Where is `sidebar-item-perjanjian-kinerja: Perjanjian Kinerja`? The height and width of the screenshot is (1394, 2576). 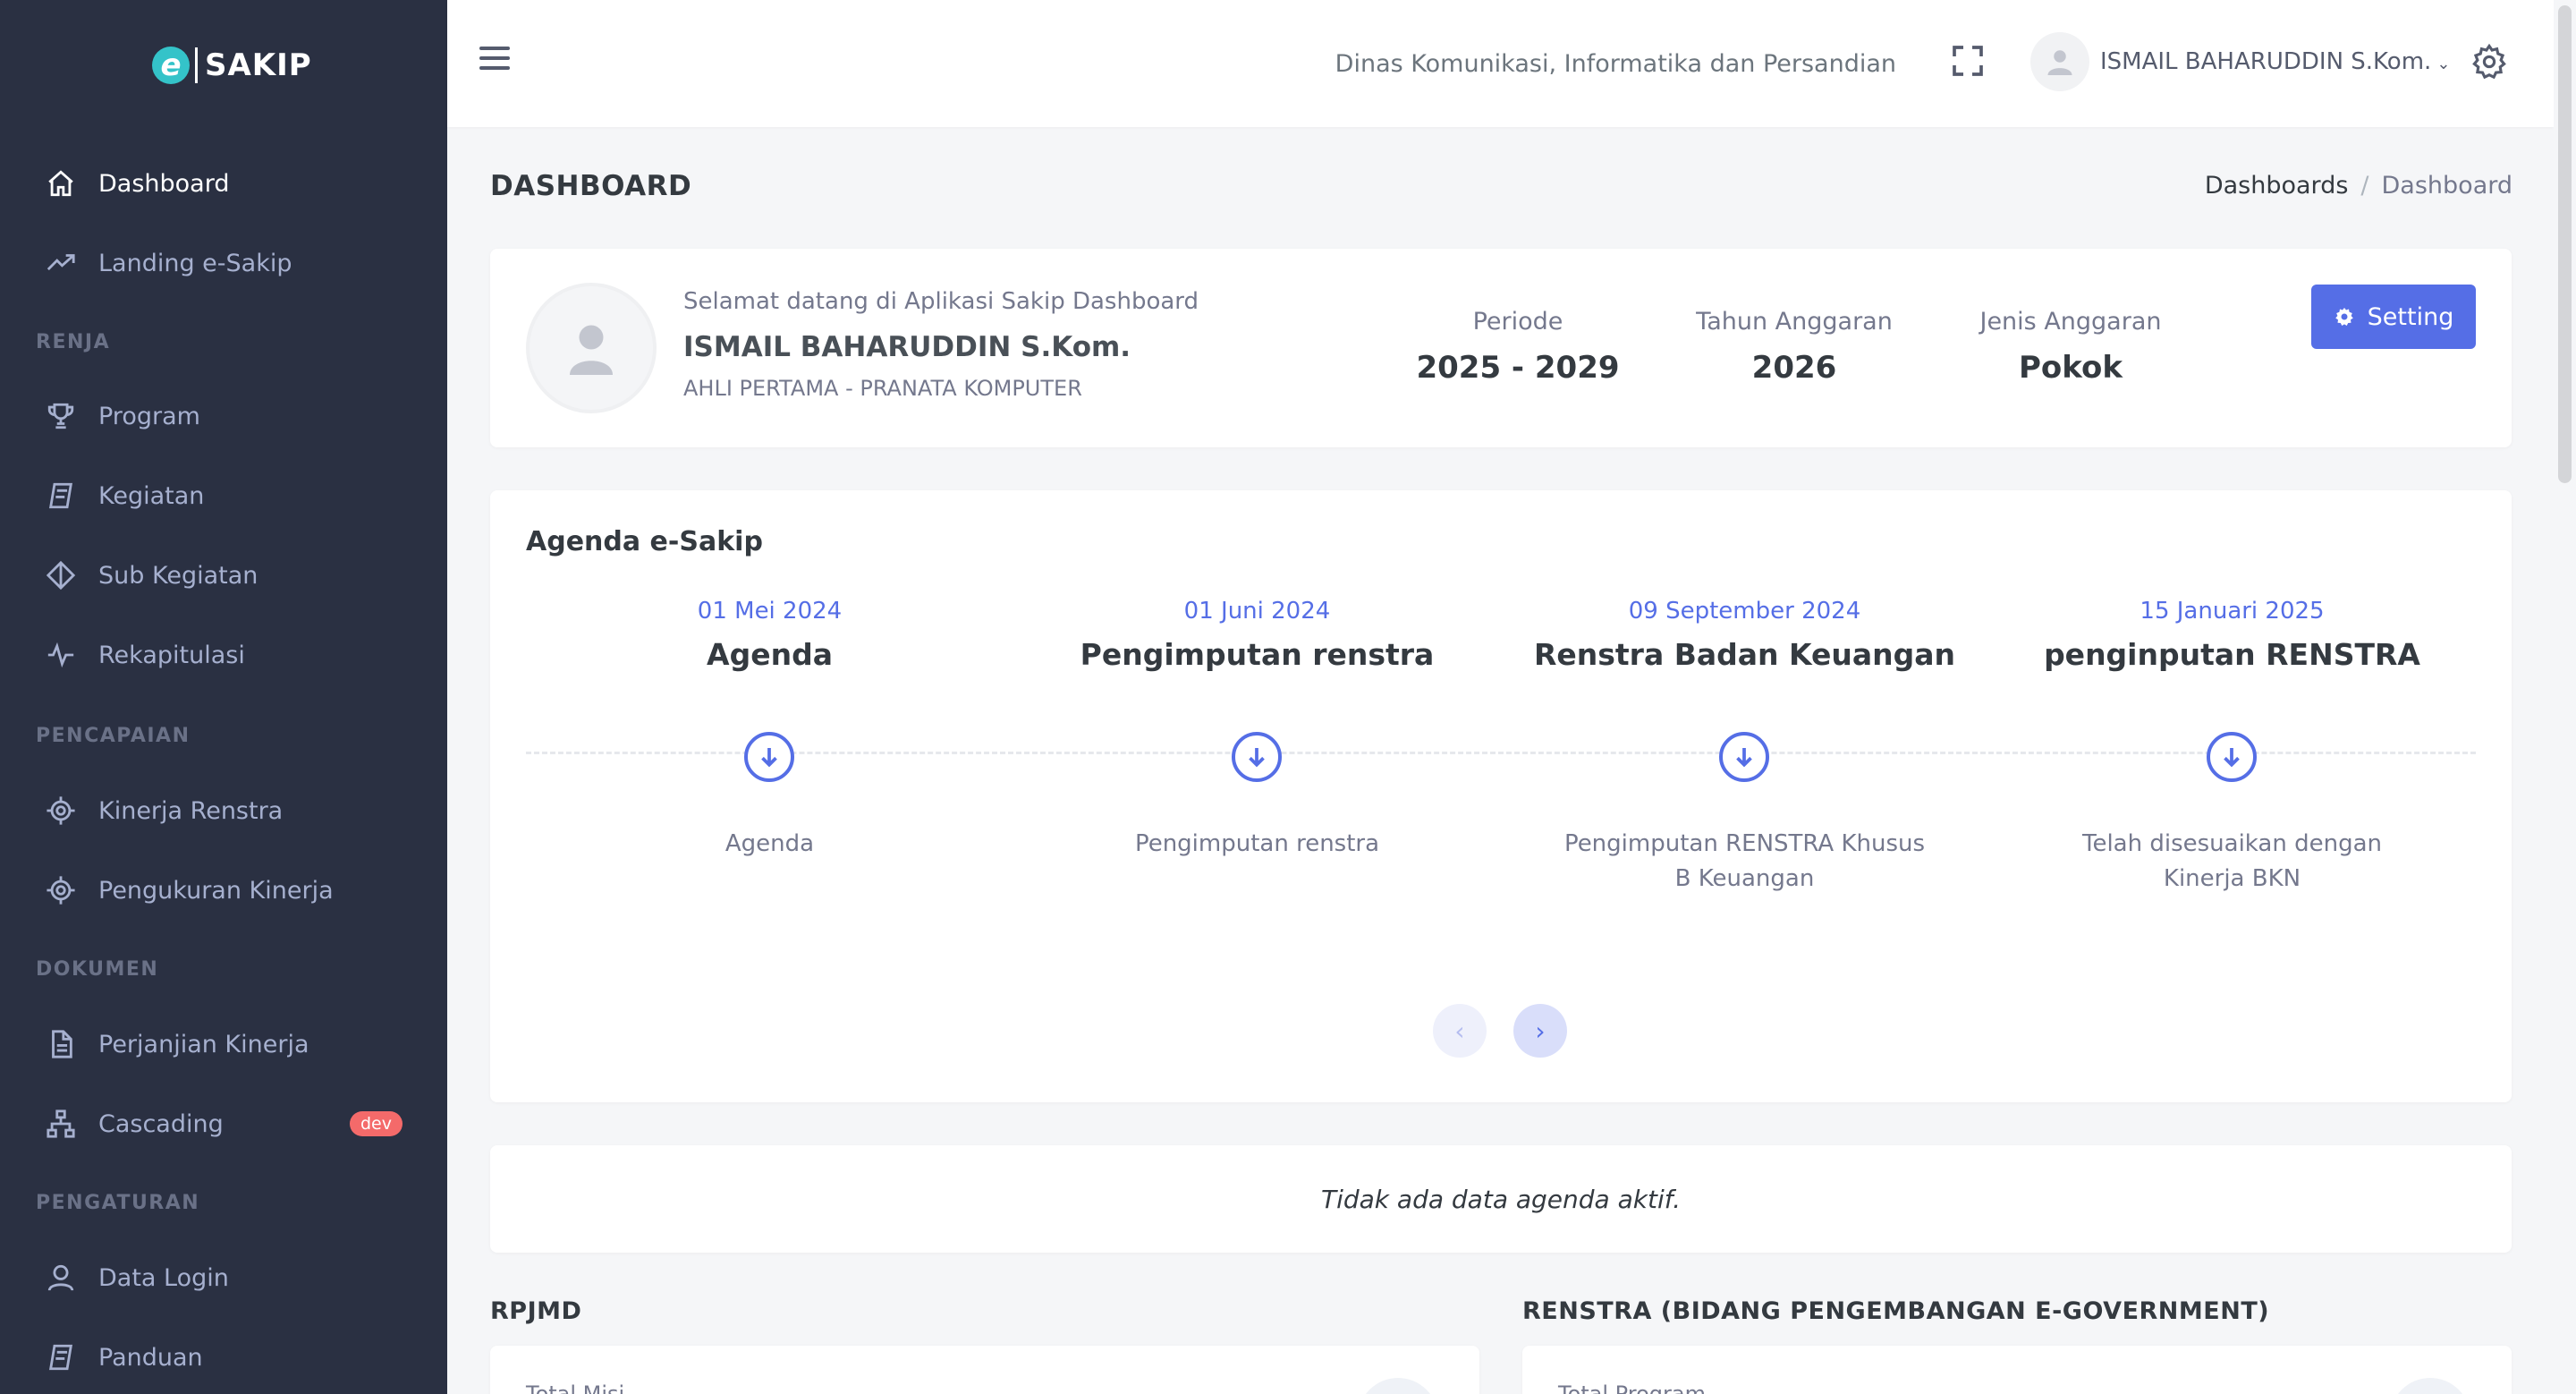
sidebar-item-perjanjian-kinerja: Perjanjian Kinerja is located at coordinates (223, 1044).